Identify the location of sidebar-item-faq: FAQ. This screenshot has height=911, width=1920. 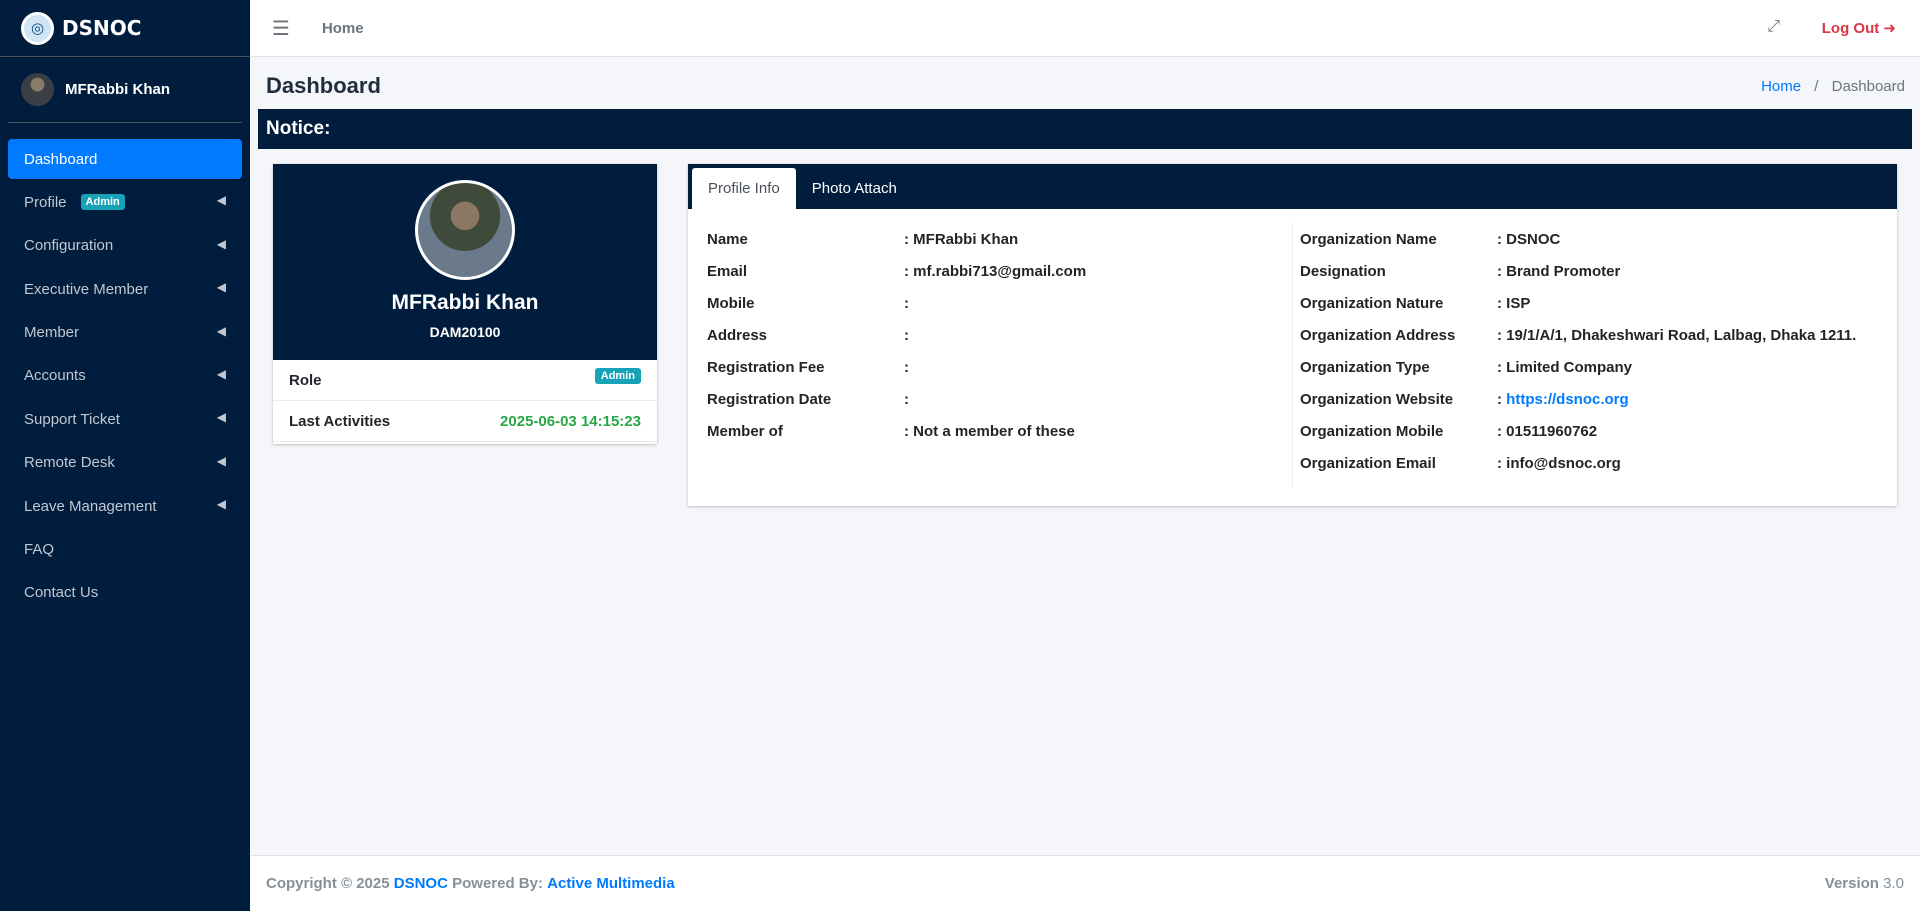
(125, 550).